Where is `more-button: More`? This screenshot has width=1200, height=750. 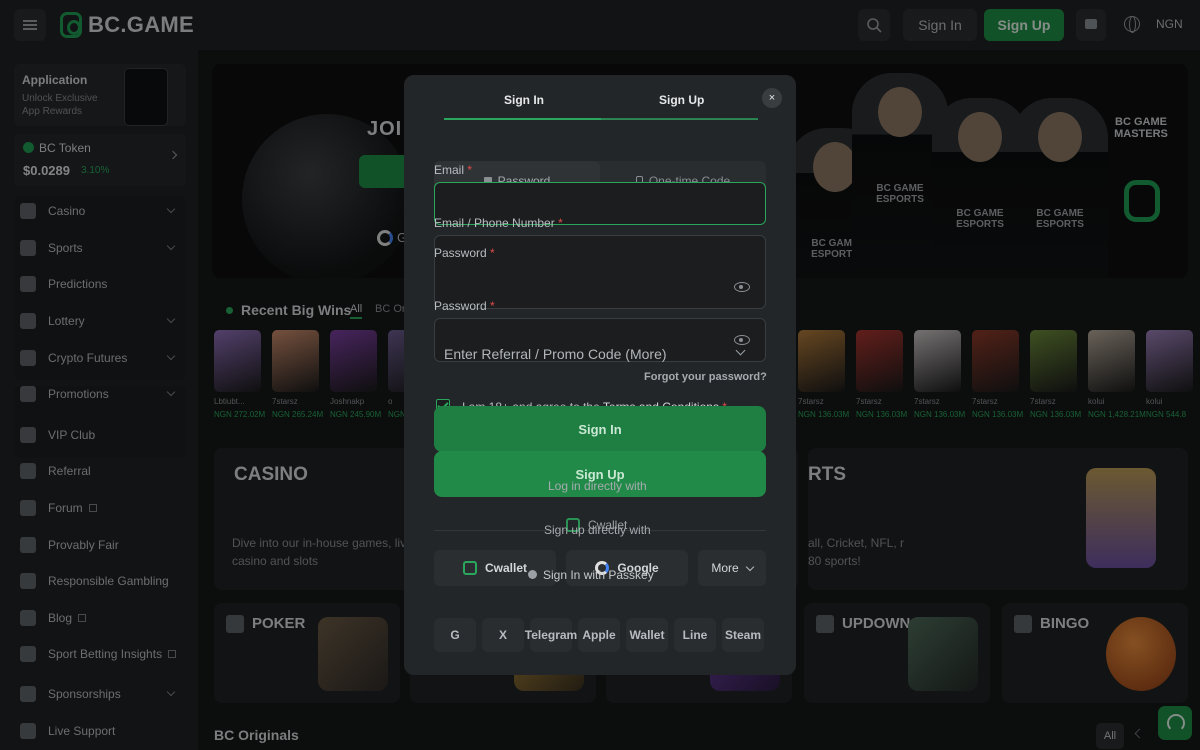
more-button: More is located at coordinates (732, 568).